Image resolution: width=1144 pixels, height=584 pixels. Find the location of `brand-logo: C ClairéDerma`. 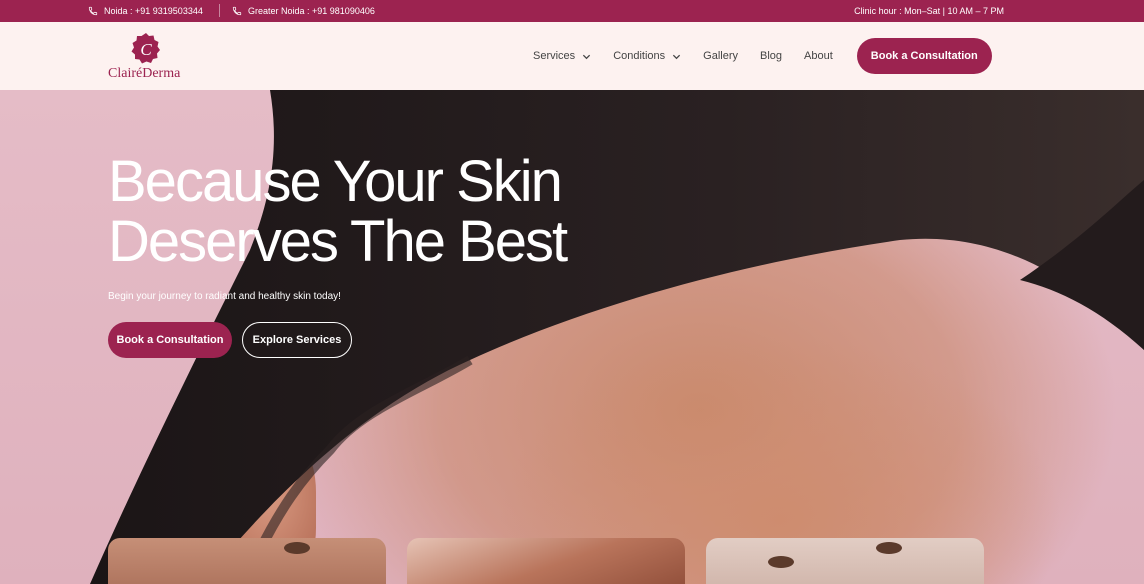

brand-logo: C ClairéDerma is located at coordinates (148, 58).